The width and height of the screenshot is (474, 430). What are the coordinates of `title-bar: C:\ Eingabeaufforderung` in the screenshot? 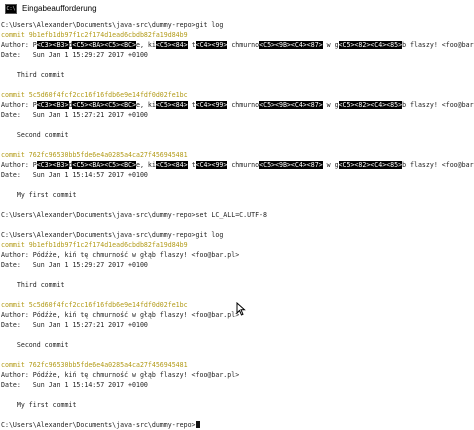 It's located at (237, 8).